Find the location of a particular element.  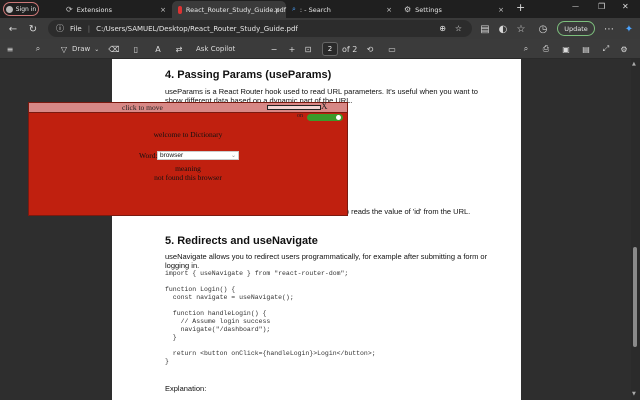

sign-in-button: Sign in is located at coordinates (21, 9).